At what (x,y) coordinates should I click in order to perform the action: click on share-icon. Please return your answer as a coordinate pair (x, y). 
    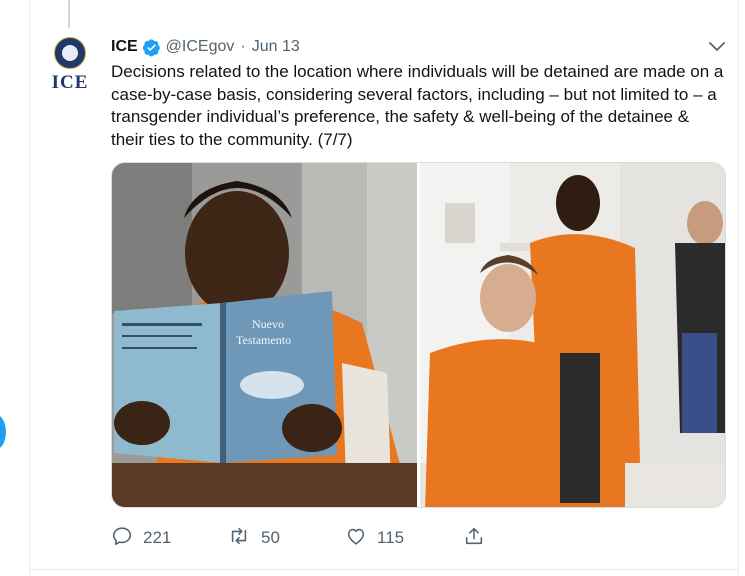
    Looking at the image, I should click on (474, 538).